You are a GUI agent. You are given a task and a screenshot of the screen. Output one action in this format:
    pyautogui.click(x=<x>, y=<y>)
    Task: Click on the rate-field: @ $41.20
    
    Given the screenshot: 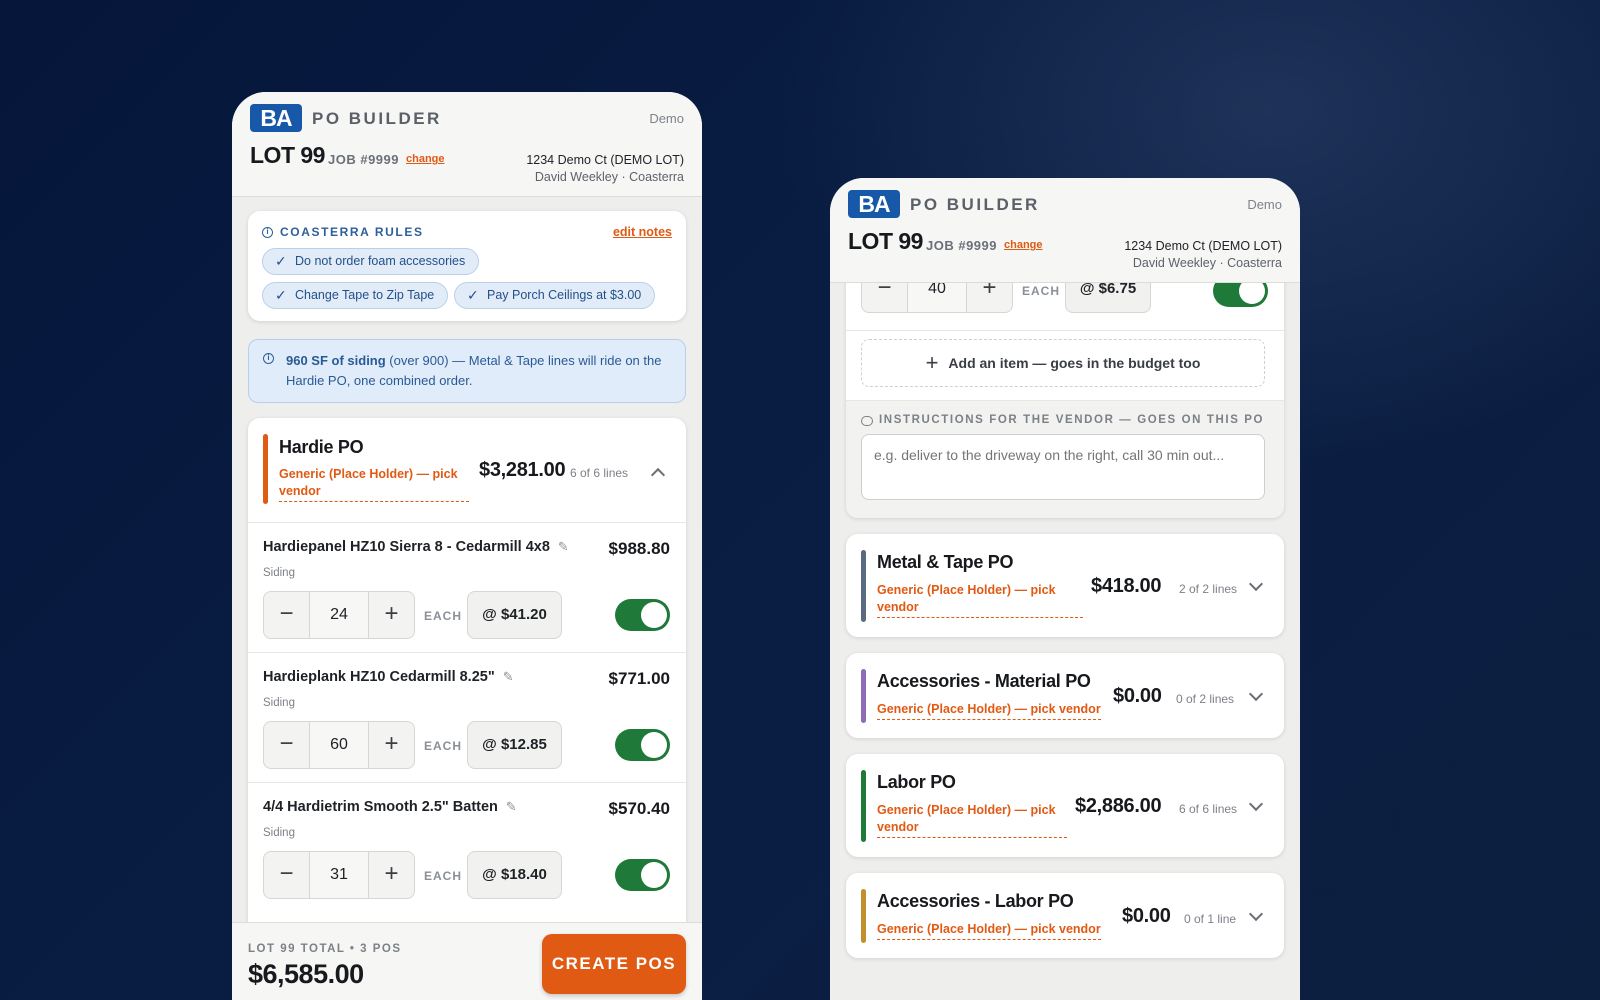 What is the action you would take?
    pyautogui.click(x=514, y=615)
    